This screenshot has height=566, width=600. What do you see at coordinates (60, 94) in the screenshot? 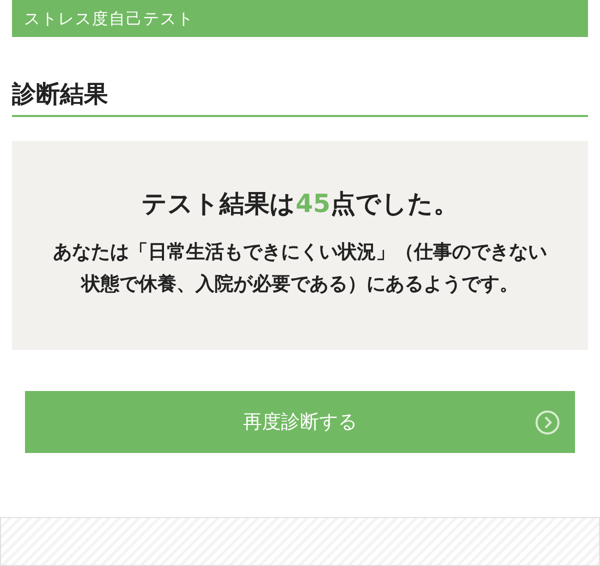
I see `section-heading: 診断結果` at bounding box center [60, 94].